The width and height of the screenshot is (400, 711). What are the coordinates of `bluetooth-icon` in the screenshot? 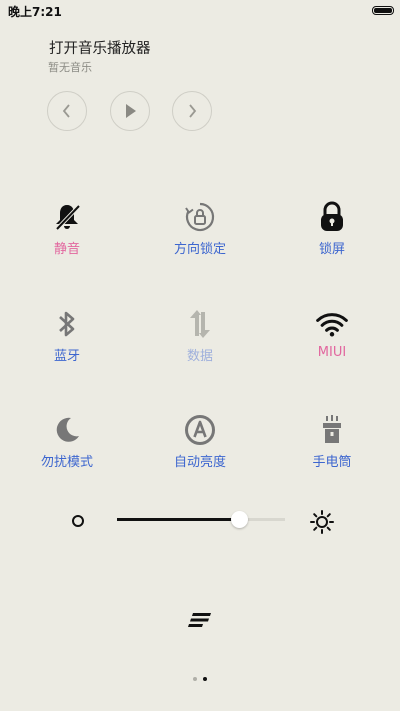 It's located at (67, 324).